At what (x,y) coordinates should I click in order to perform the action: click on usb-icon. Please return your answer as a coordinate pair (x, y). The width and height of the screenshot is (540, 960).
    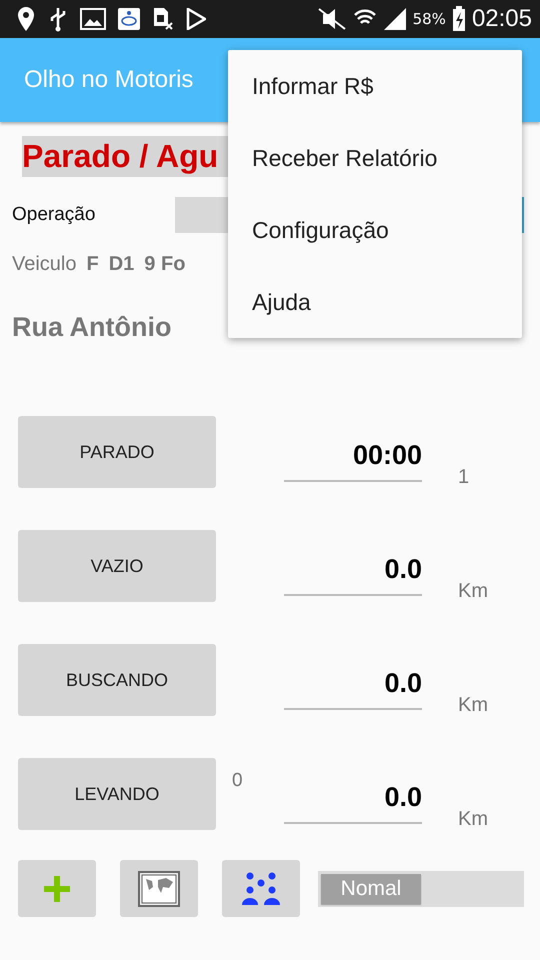
    Looking at the image, I should click on (58, 19).